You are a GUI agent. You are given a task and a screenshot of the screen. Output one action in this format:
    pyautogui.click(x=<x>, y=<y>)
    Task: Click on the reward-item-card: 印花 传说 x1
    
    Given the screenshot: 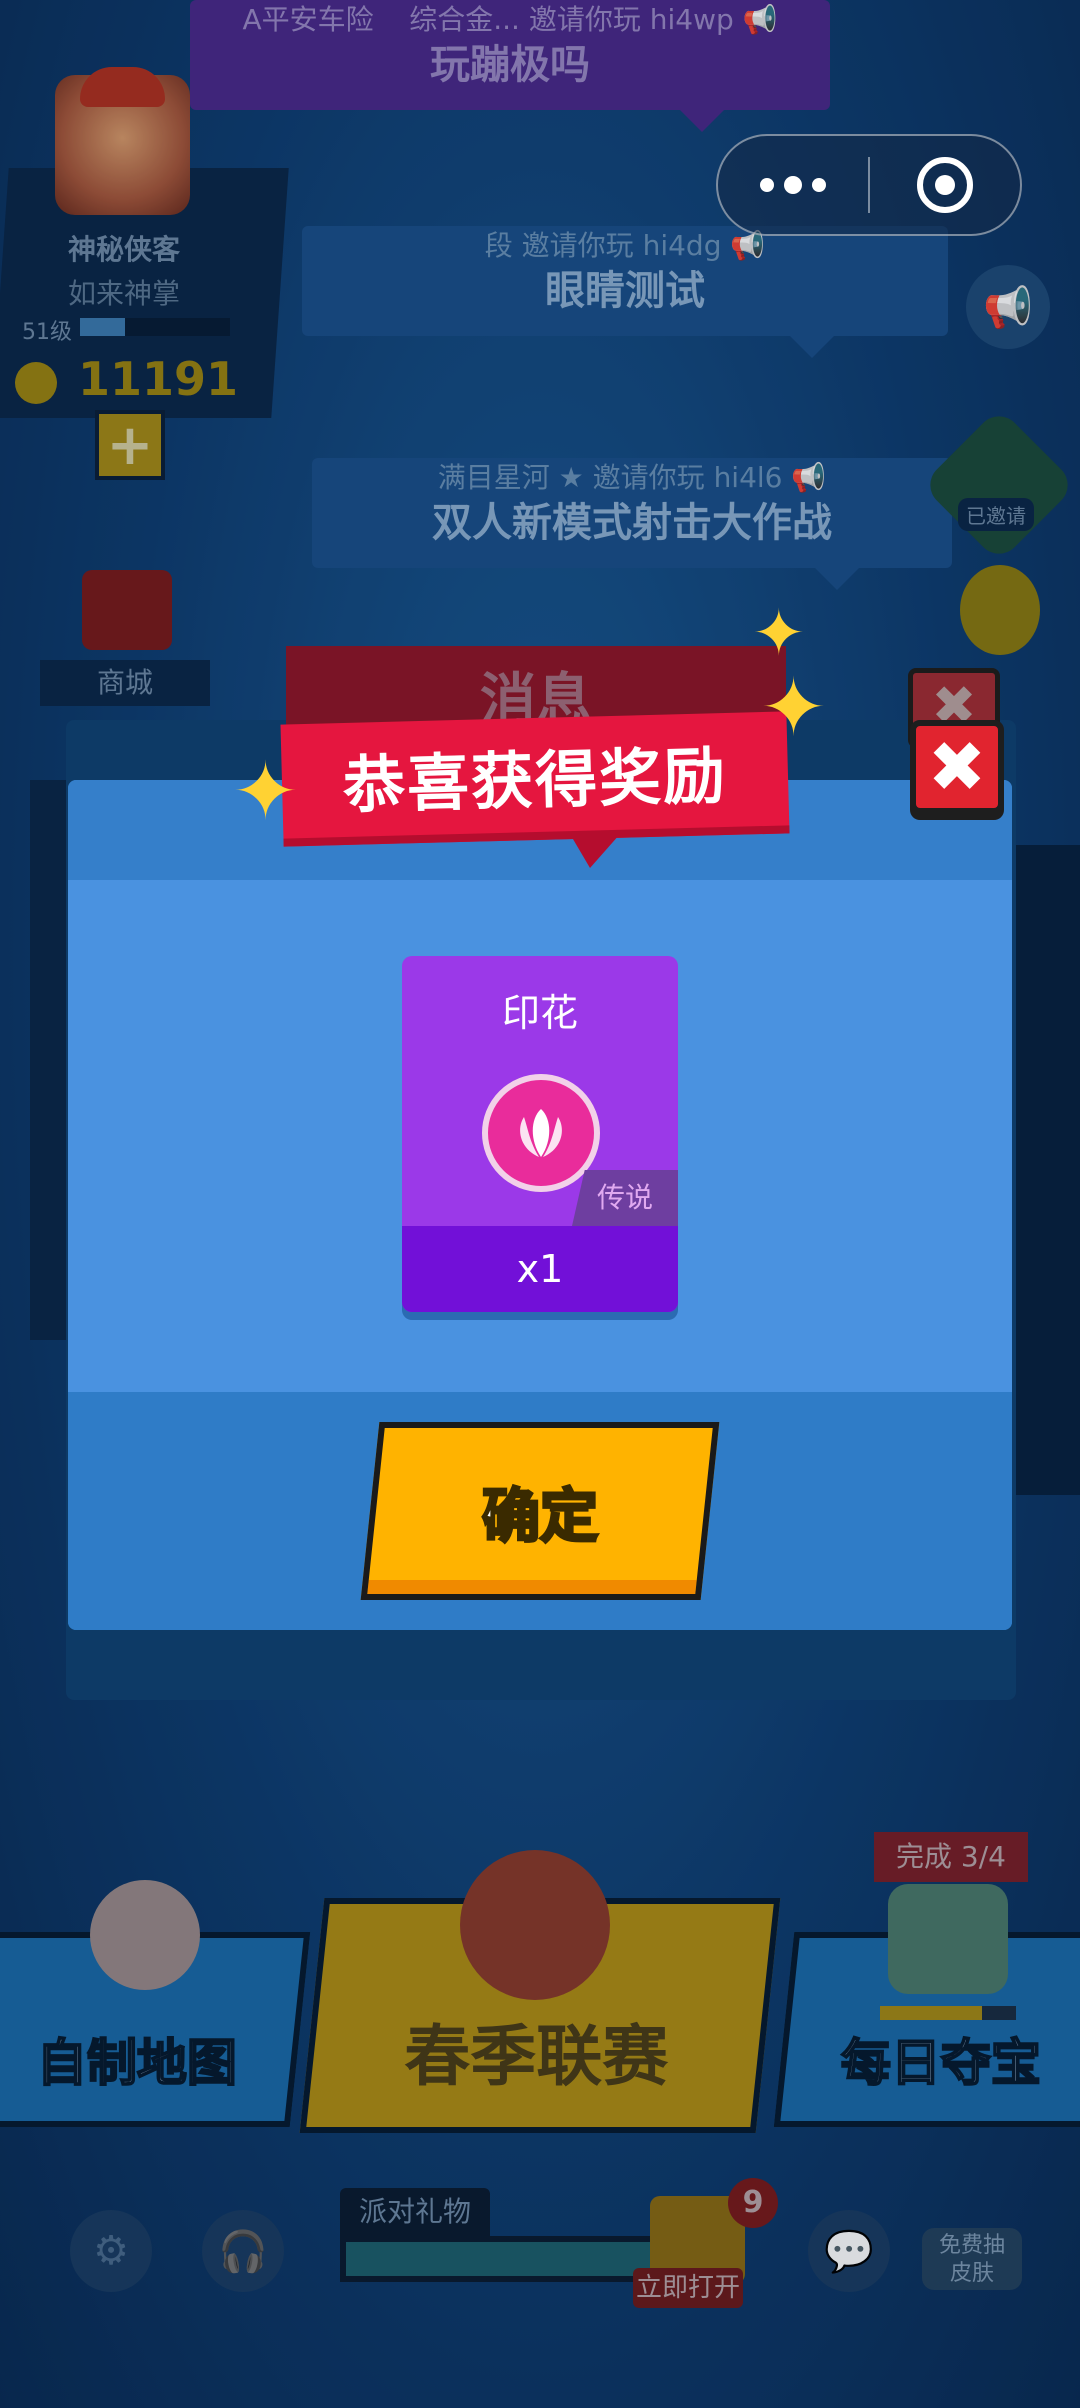 What is the action you would take?
    pyautogui.click(x=540, y=1134)
    